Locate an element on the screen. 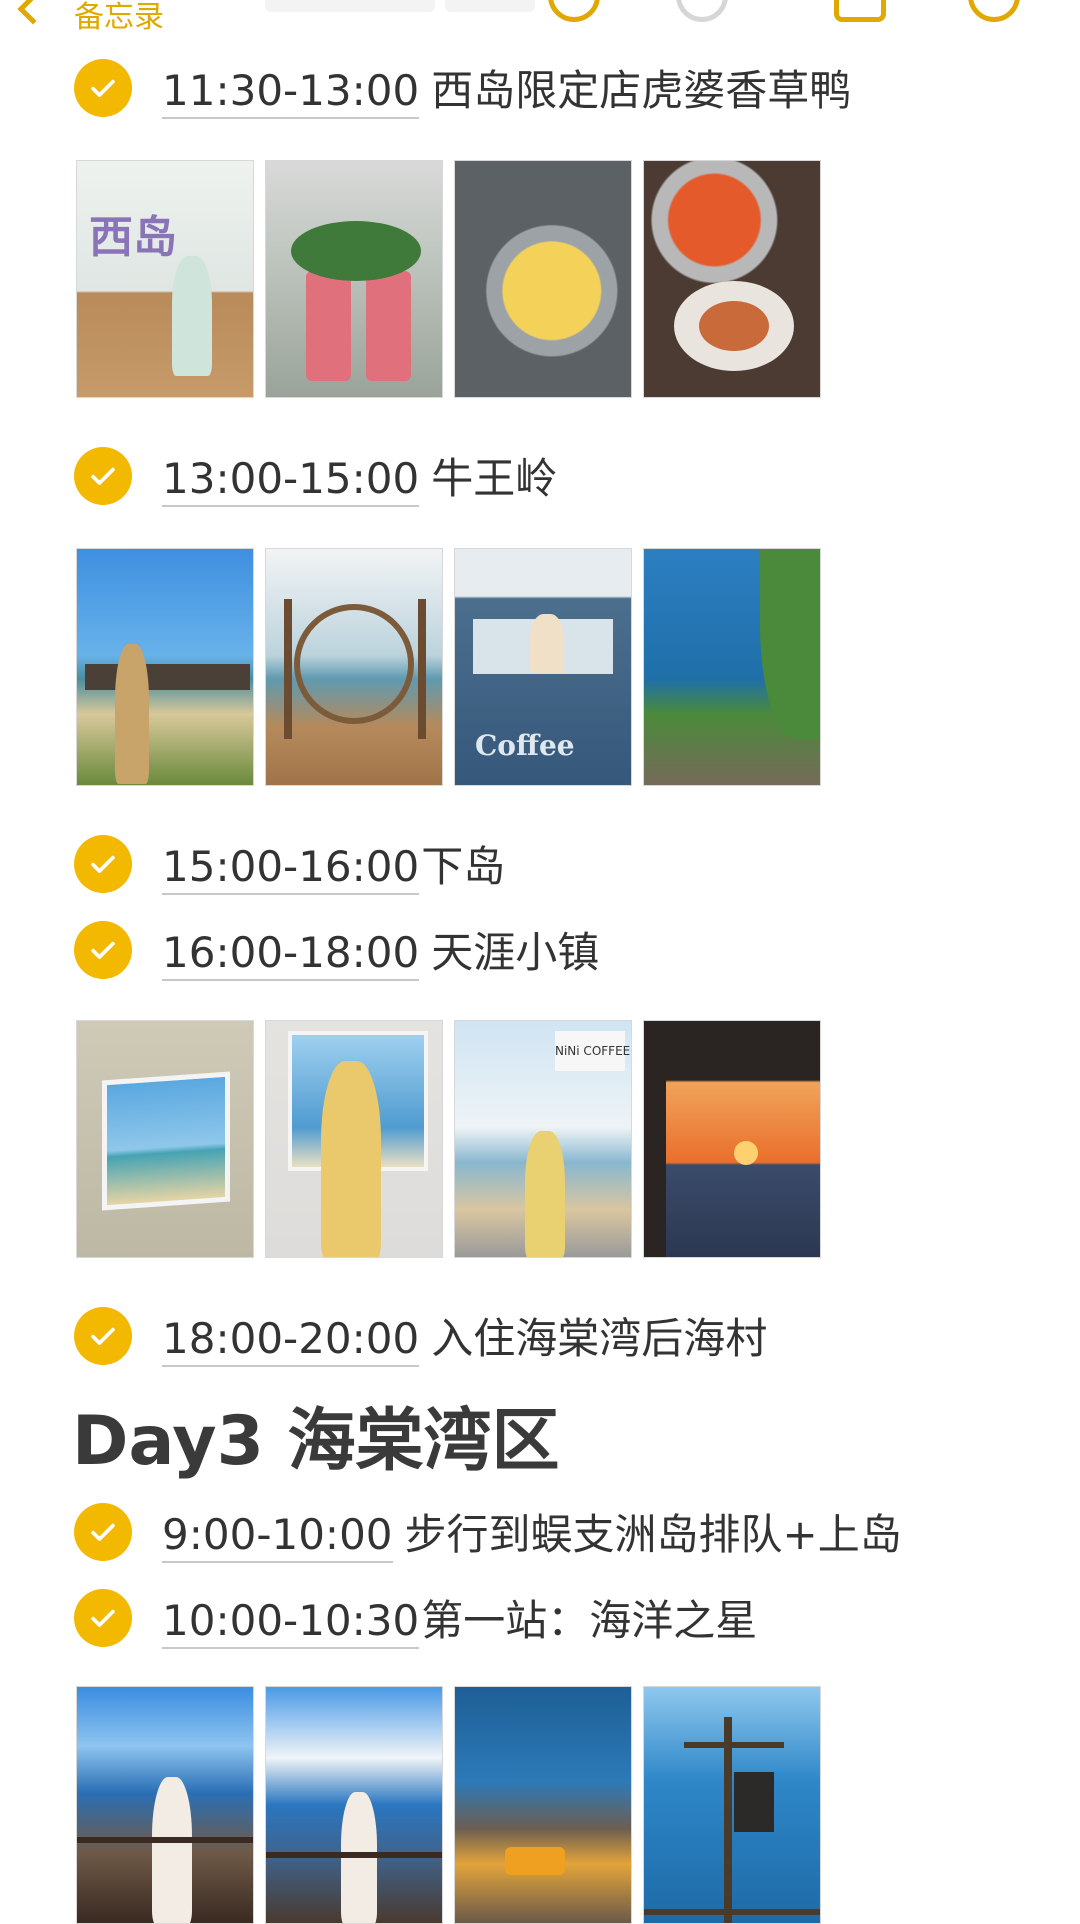 Image resolution: width=1080 pixels, height=1924 pixels. item-title: 牛王岭 is located at coordinates (494, 478).